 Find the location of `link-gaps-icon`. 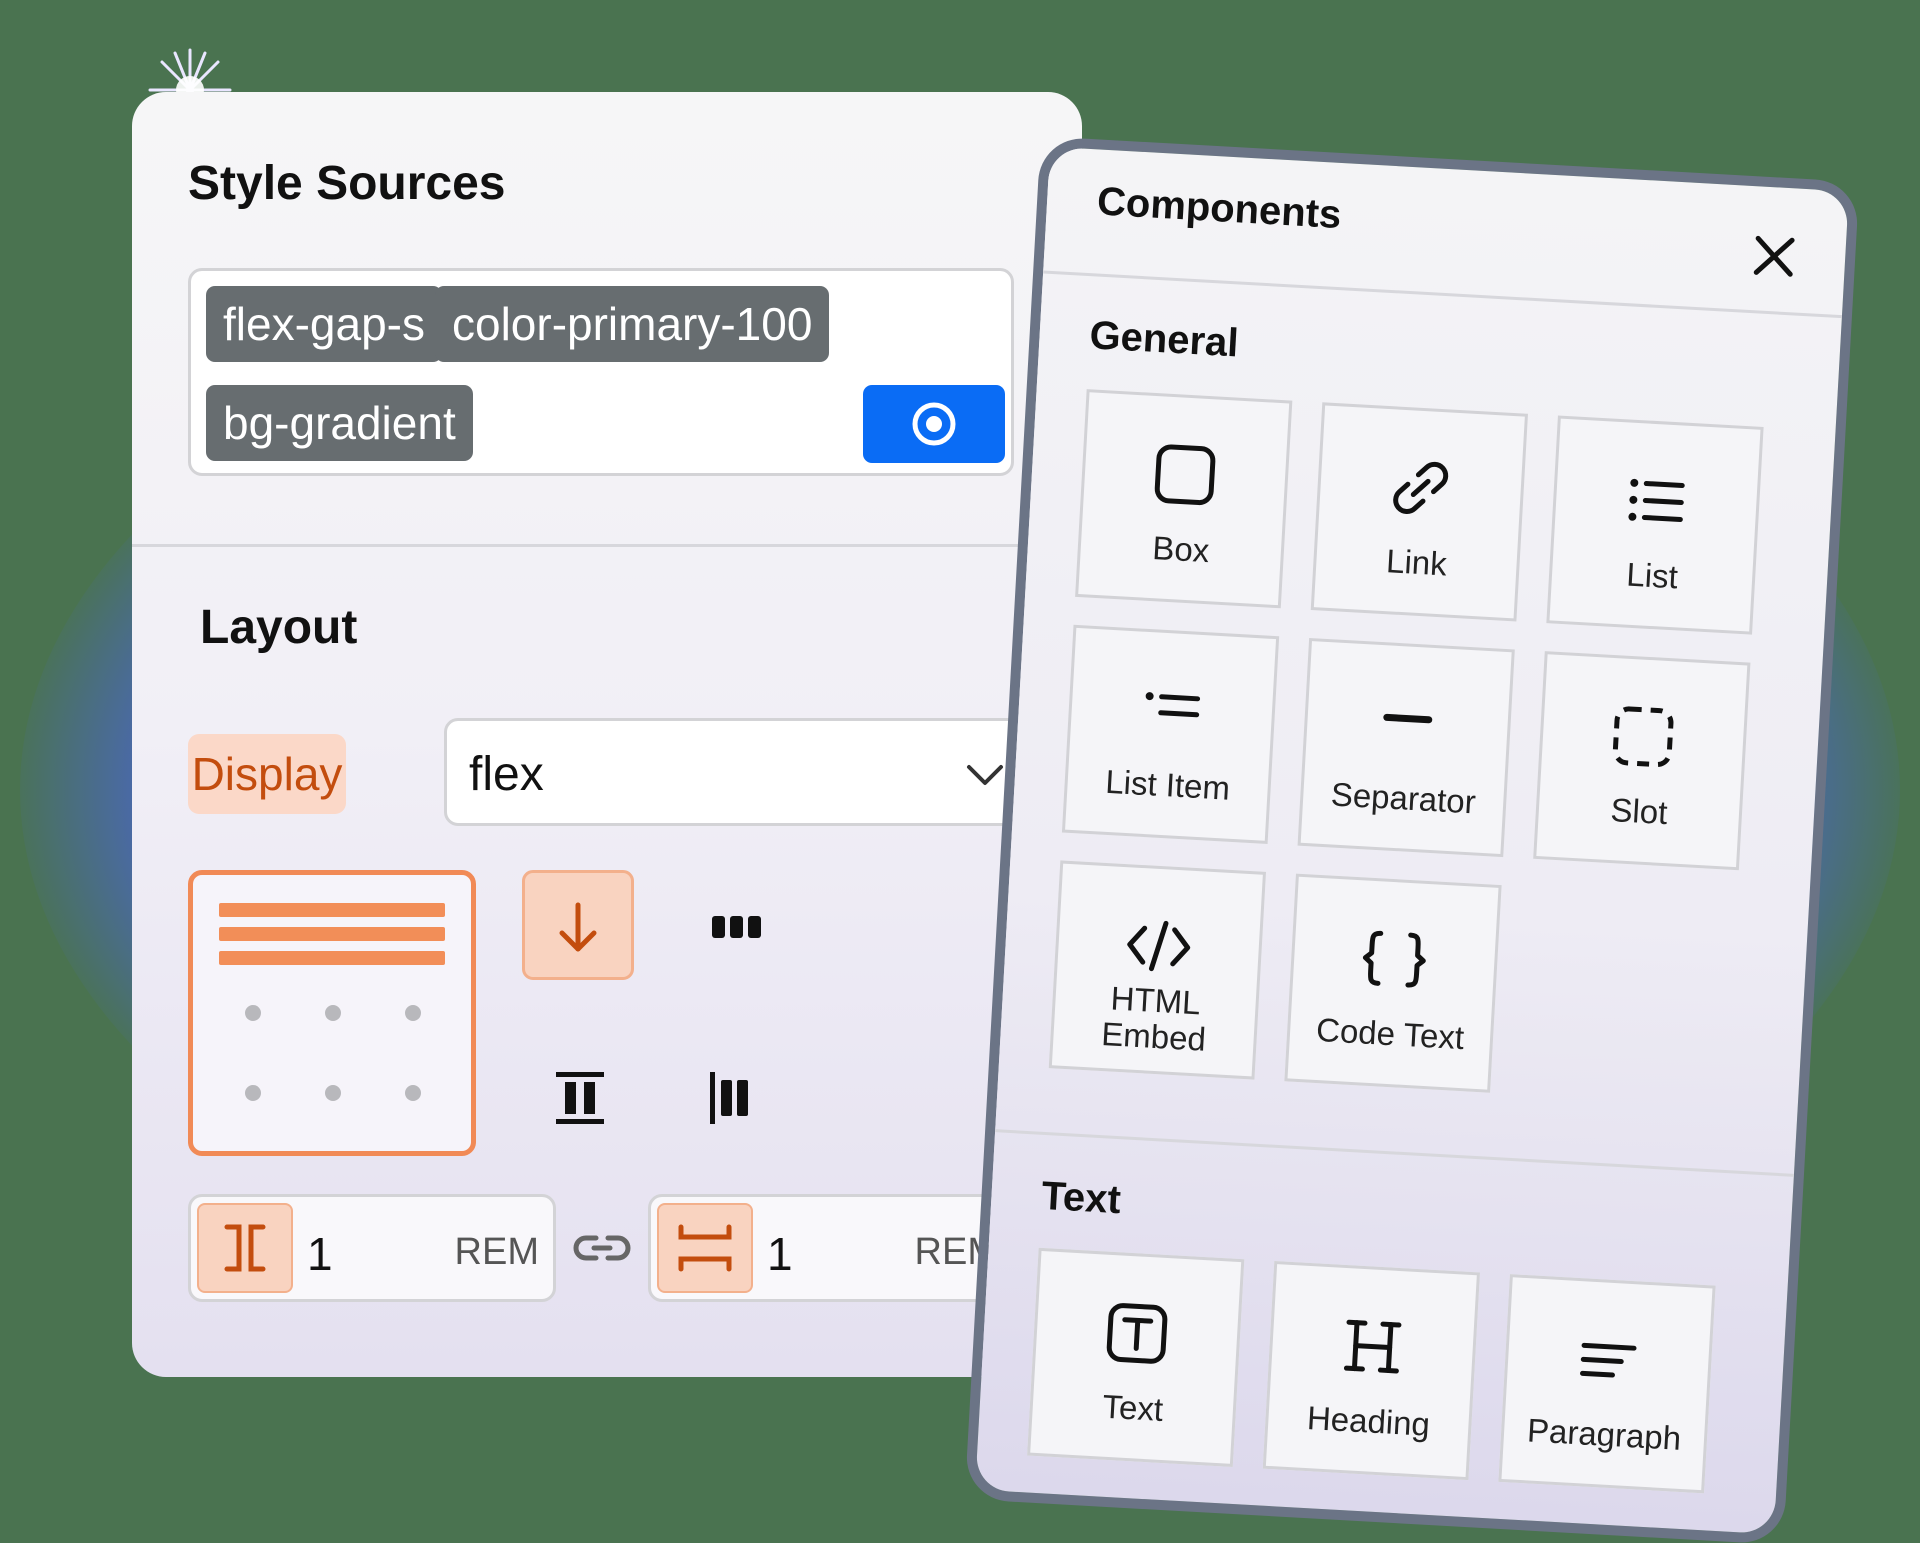

link-gaps-icon is located at coordinates (602, 1248).